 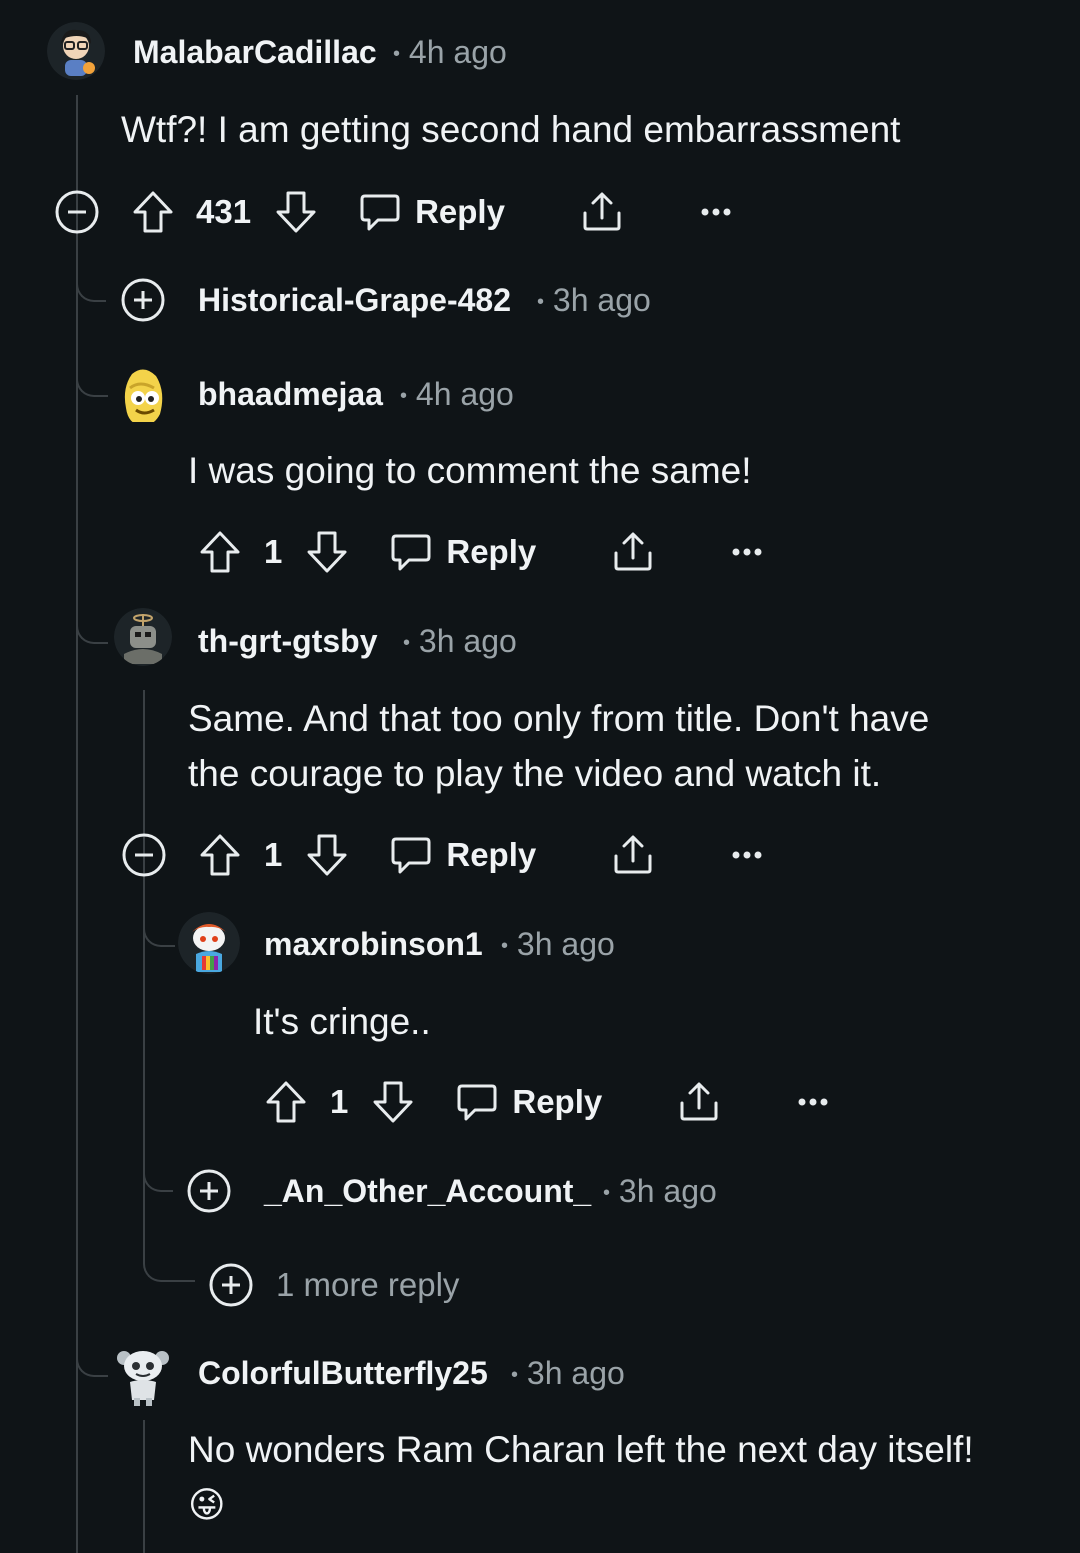 What do you see at coordinates (207, 1504) in the screenshot?
I see `winking-tongue-emoji: 😜` at bounding box center [207, 1504].